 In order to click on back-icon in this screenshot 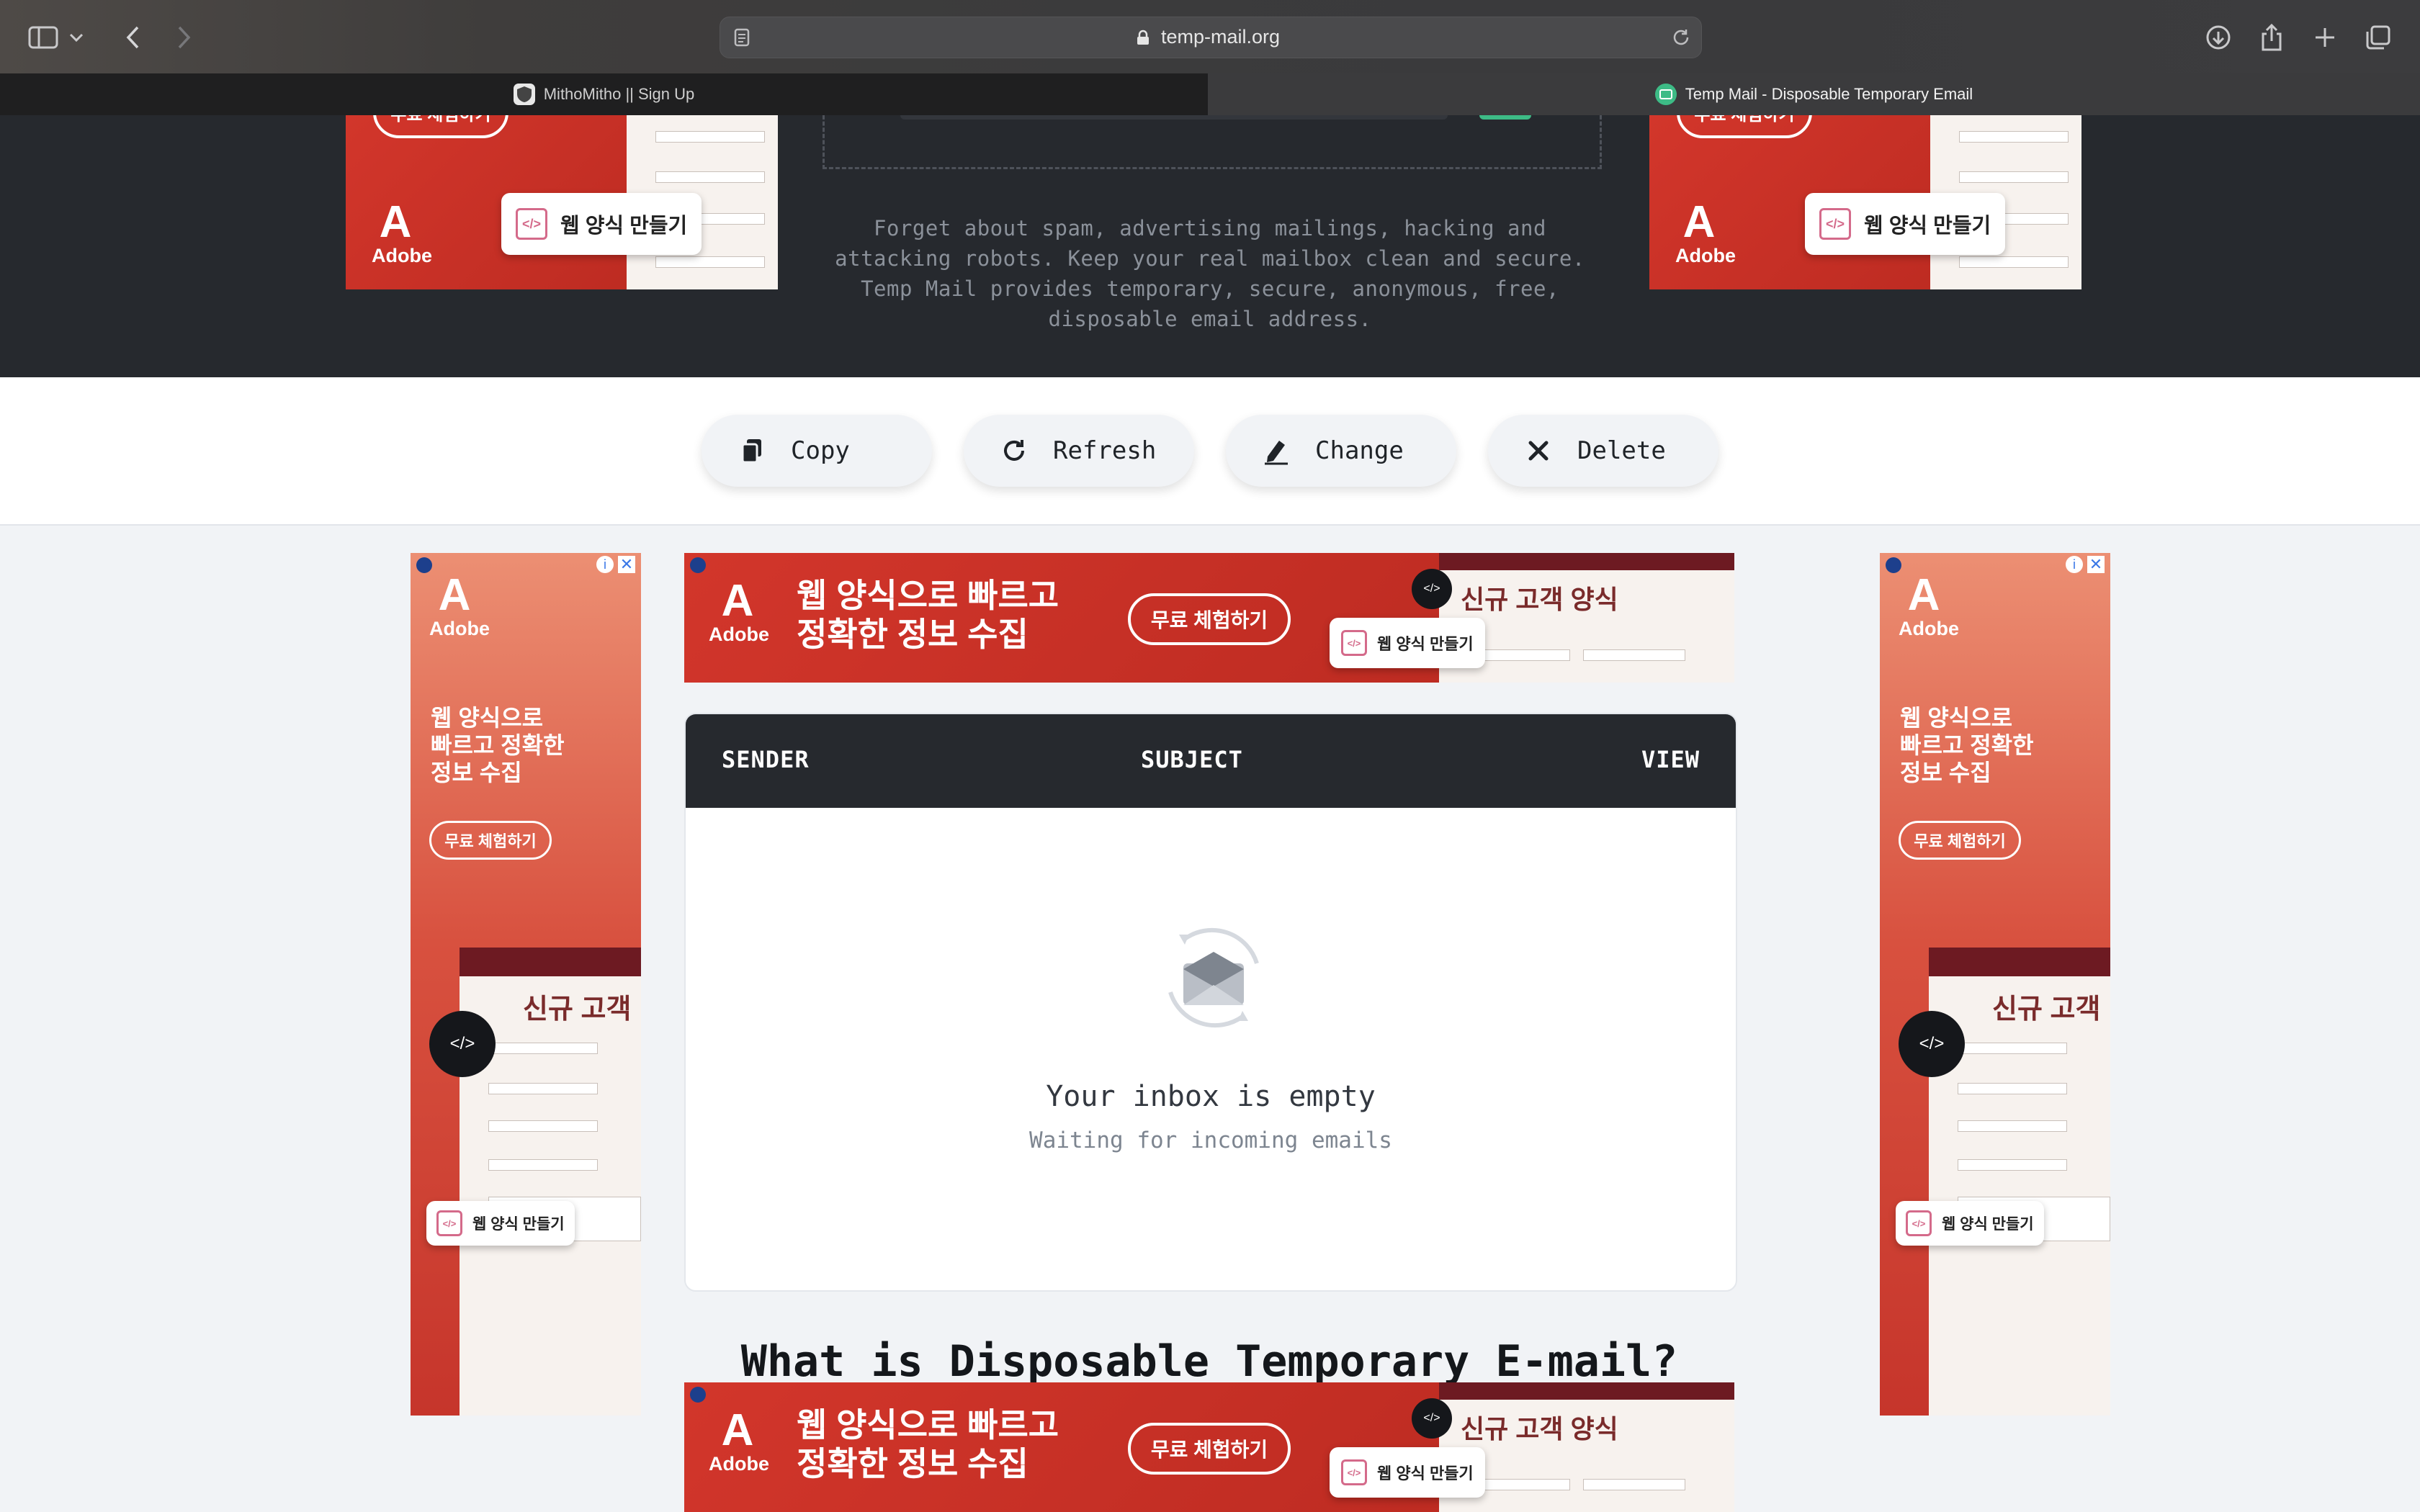, I will do `click(132, 37)`.